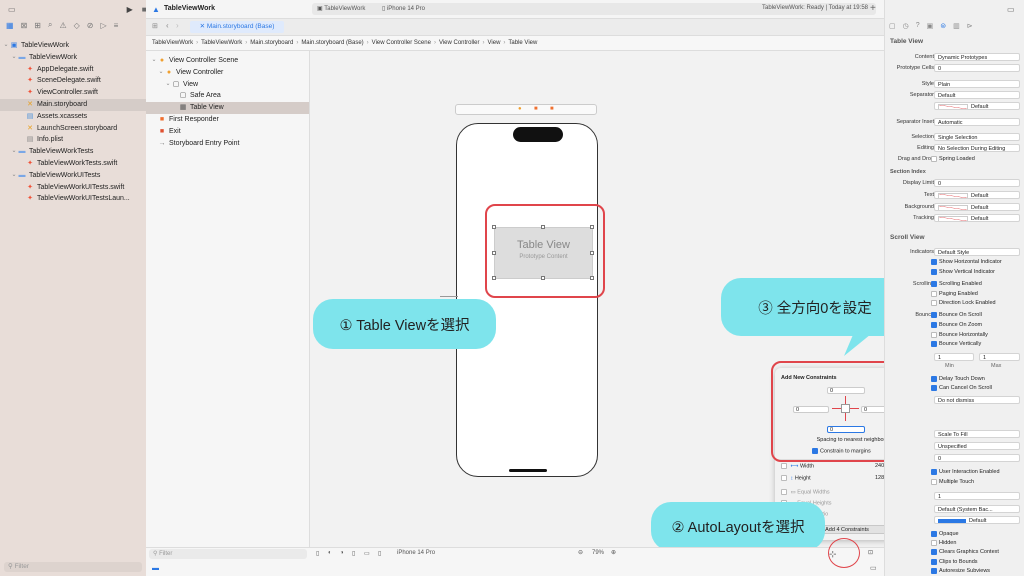  Describe the element at coordinates (954, 357) in the screenshot. I see `zoom-min-field: 1` at that location.